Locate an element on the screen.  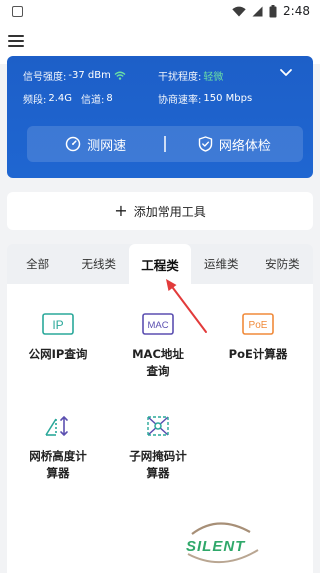
wifi-icon is located at coordinates (239, 11).